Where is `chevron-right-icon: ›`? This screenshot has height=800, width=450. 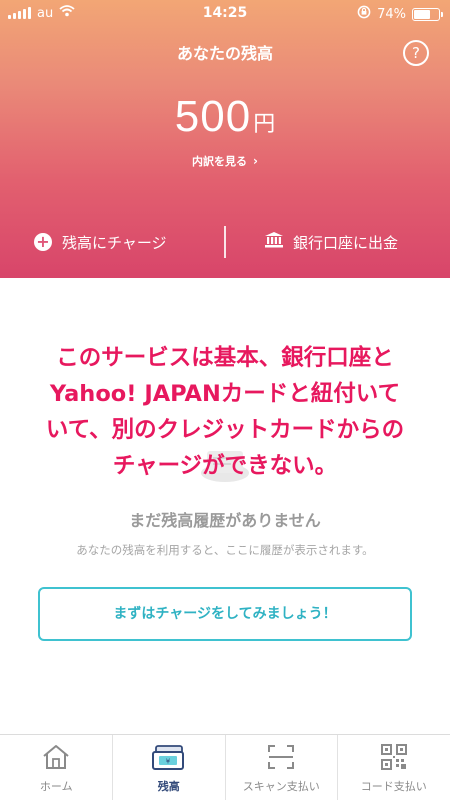 chevron-right-icon: › is located at coordinates (255, 161).